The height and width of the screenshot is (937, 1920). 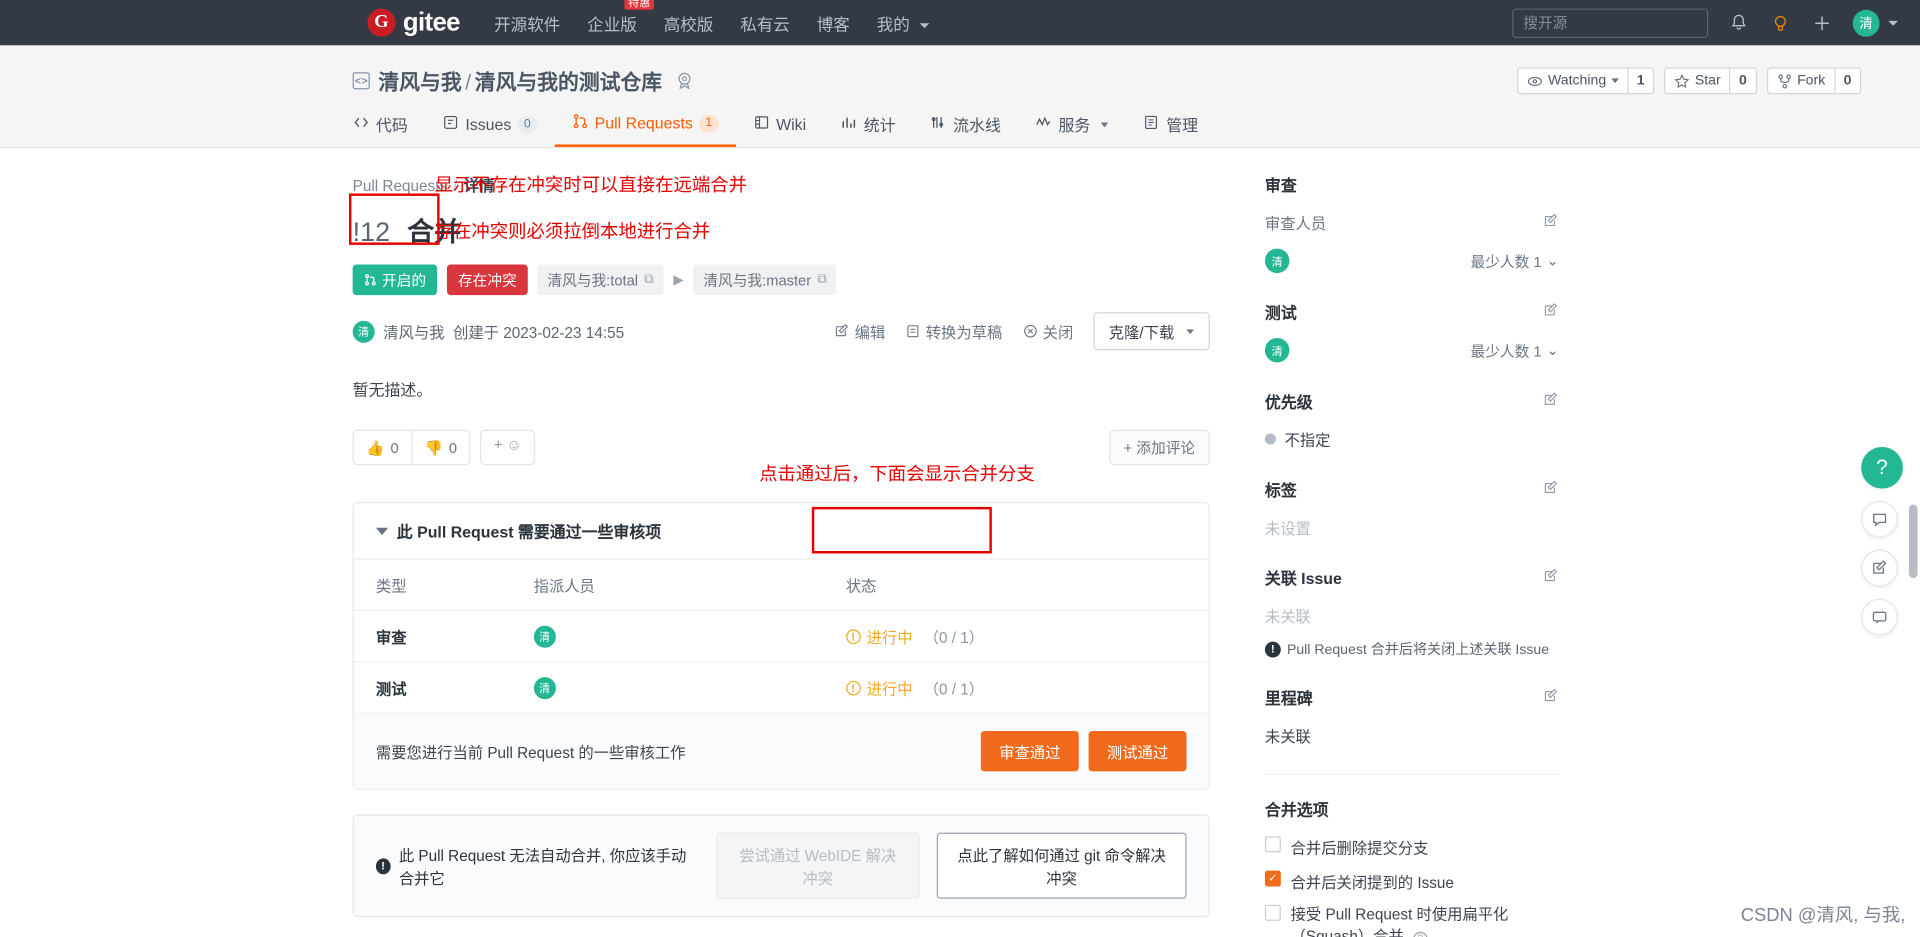 I want to click on search-input, so click(x=1610, y=22).